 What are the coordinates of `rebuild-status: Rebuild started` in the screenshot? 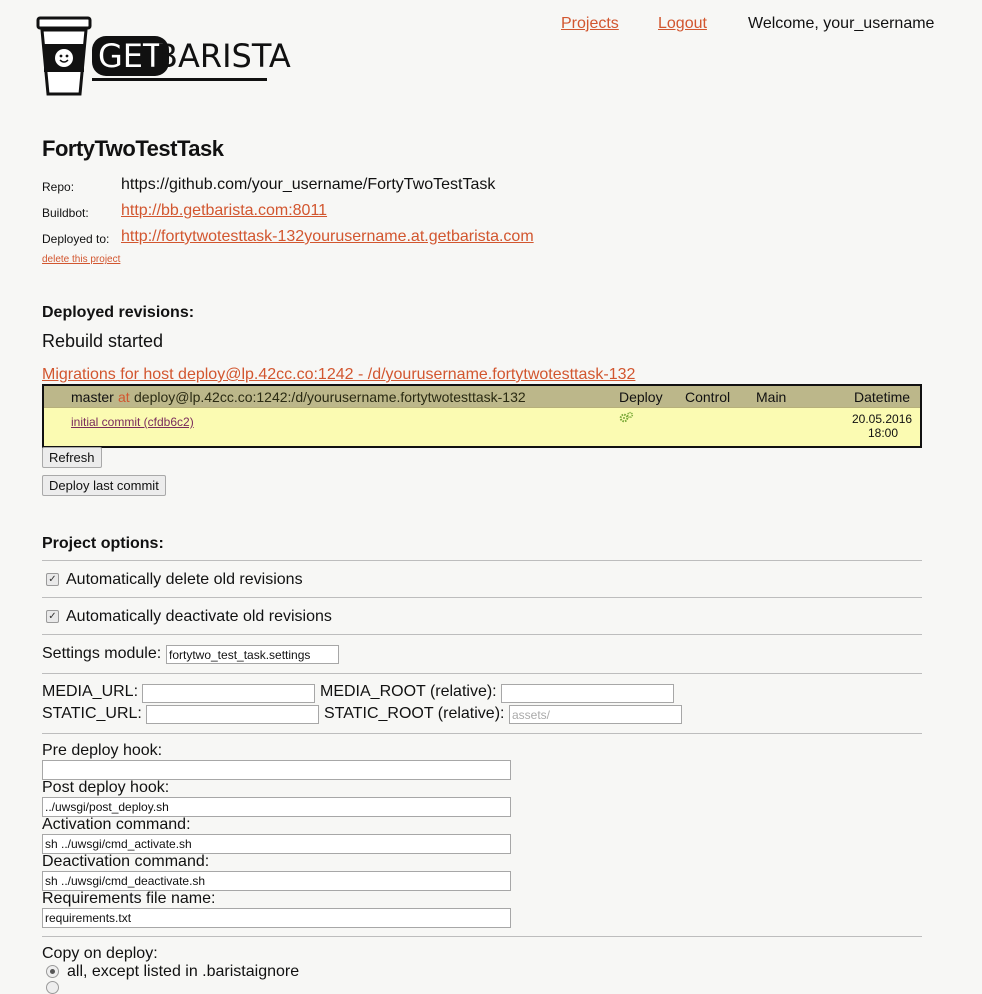 It's located at (103, 341).